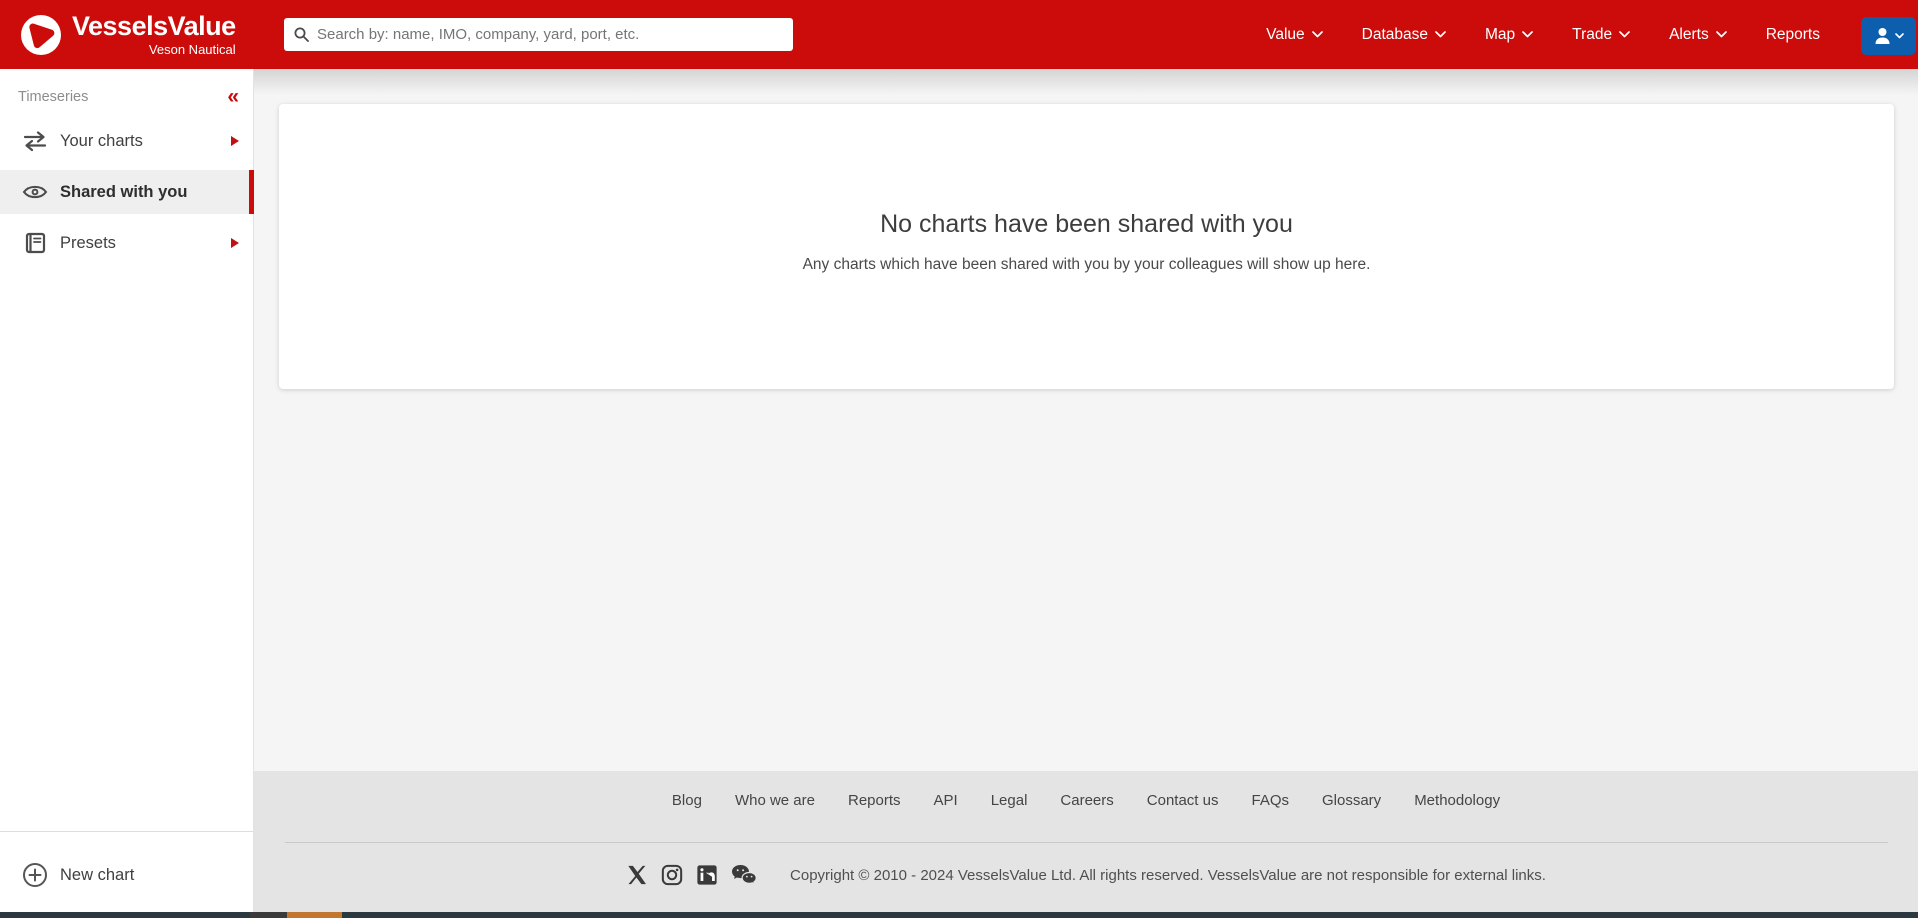  I want to click on footer-link-methodology: Methodology, so click(1457, 800).